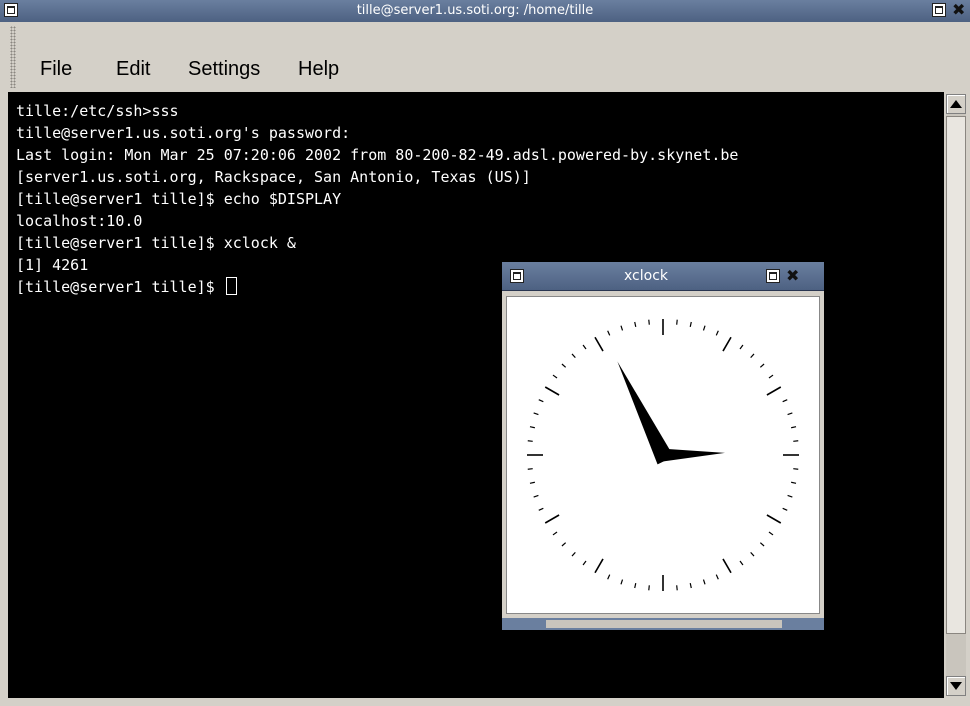 This screenshot has height=706, width=970. What do you see at coordinates (475, 10) in the screenshot?
I see `terminal-title: tille@server1.us.soti.org: /home/tille` at bounding box center [475, 10].